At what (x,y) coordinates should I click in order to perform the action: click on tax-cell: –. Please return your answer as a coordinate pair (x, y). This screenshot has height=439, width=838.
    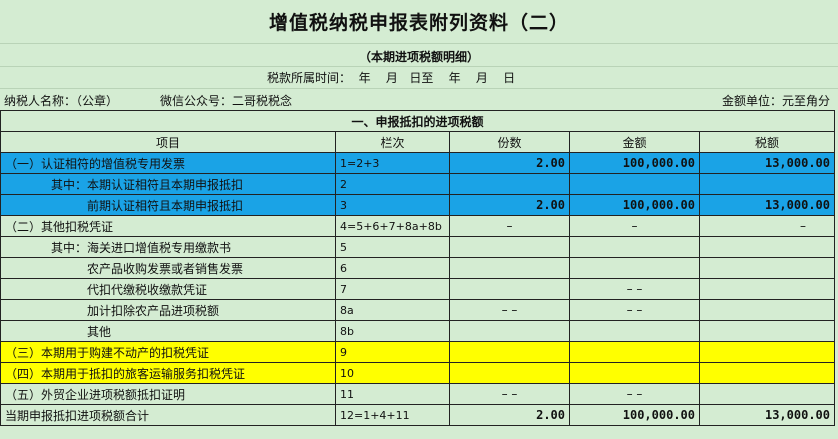
    Looking at the image, I should click on (767, 226).